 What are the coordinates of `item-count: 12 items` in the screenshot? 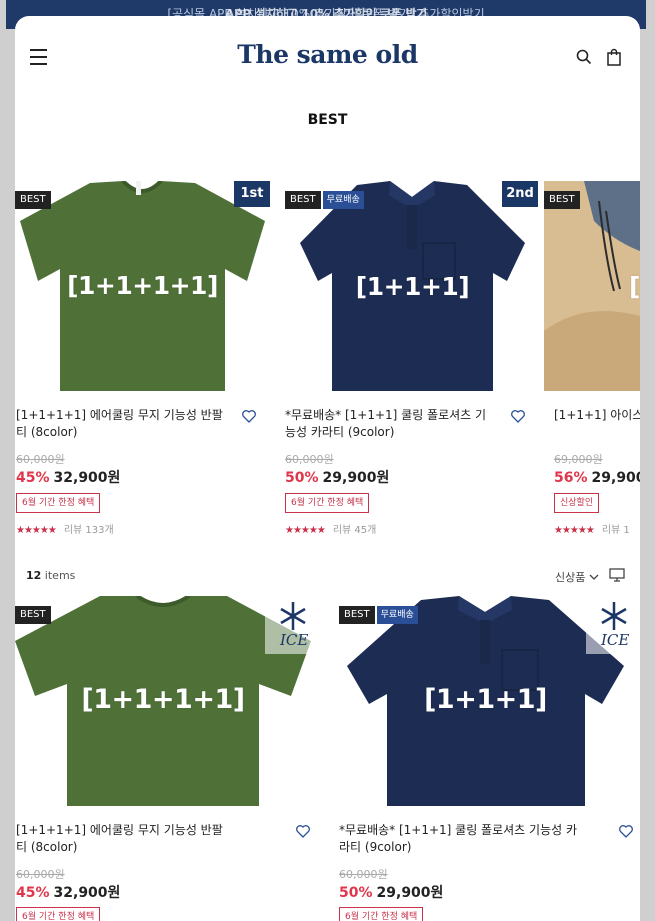 It's located at (50, 575).